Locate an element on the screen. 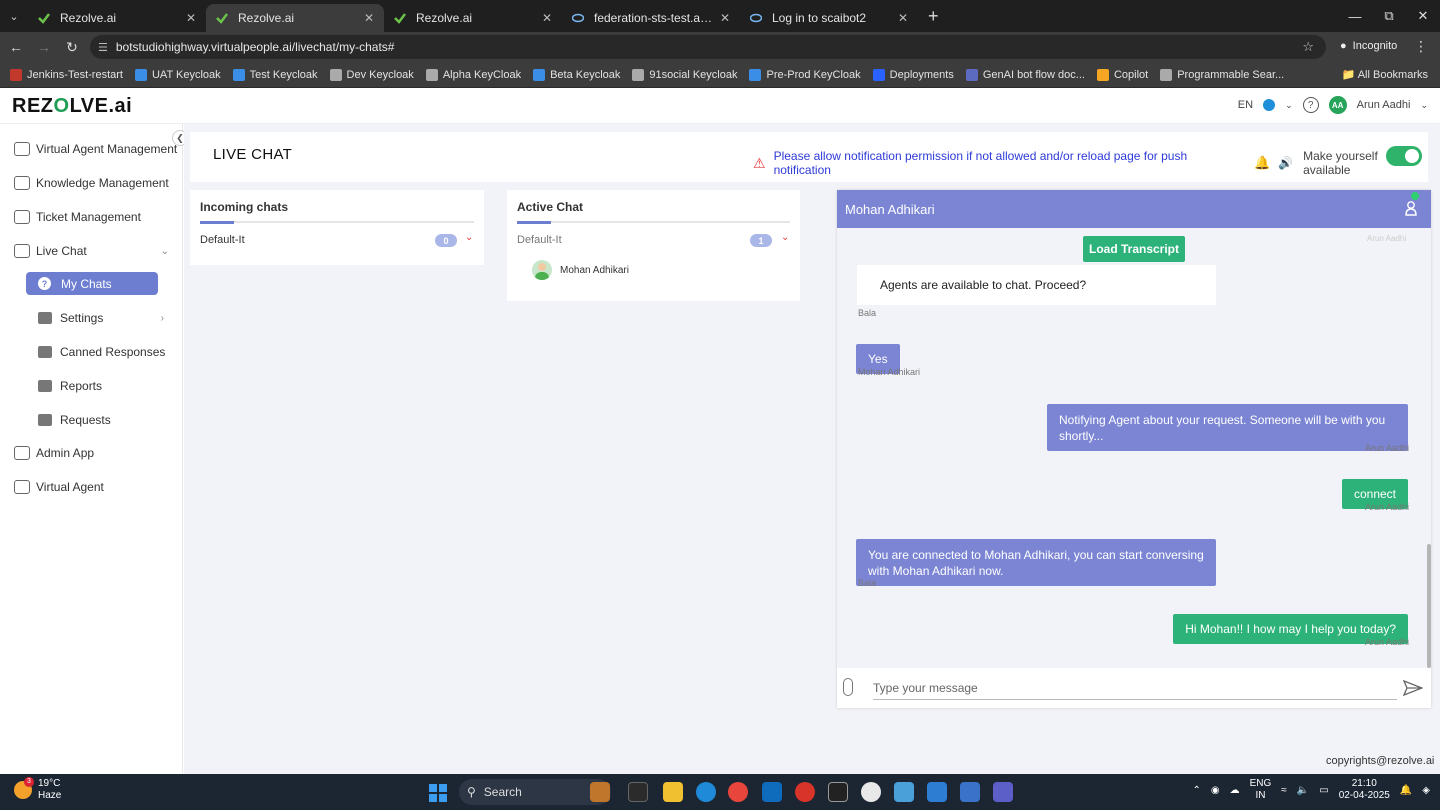 This screenshot has height=810, width=1440. notification-bell-icon: 🔔 is located at coordinates (1406, 790).